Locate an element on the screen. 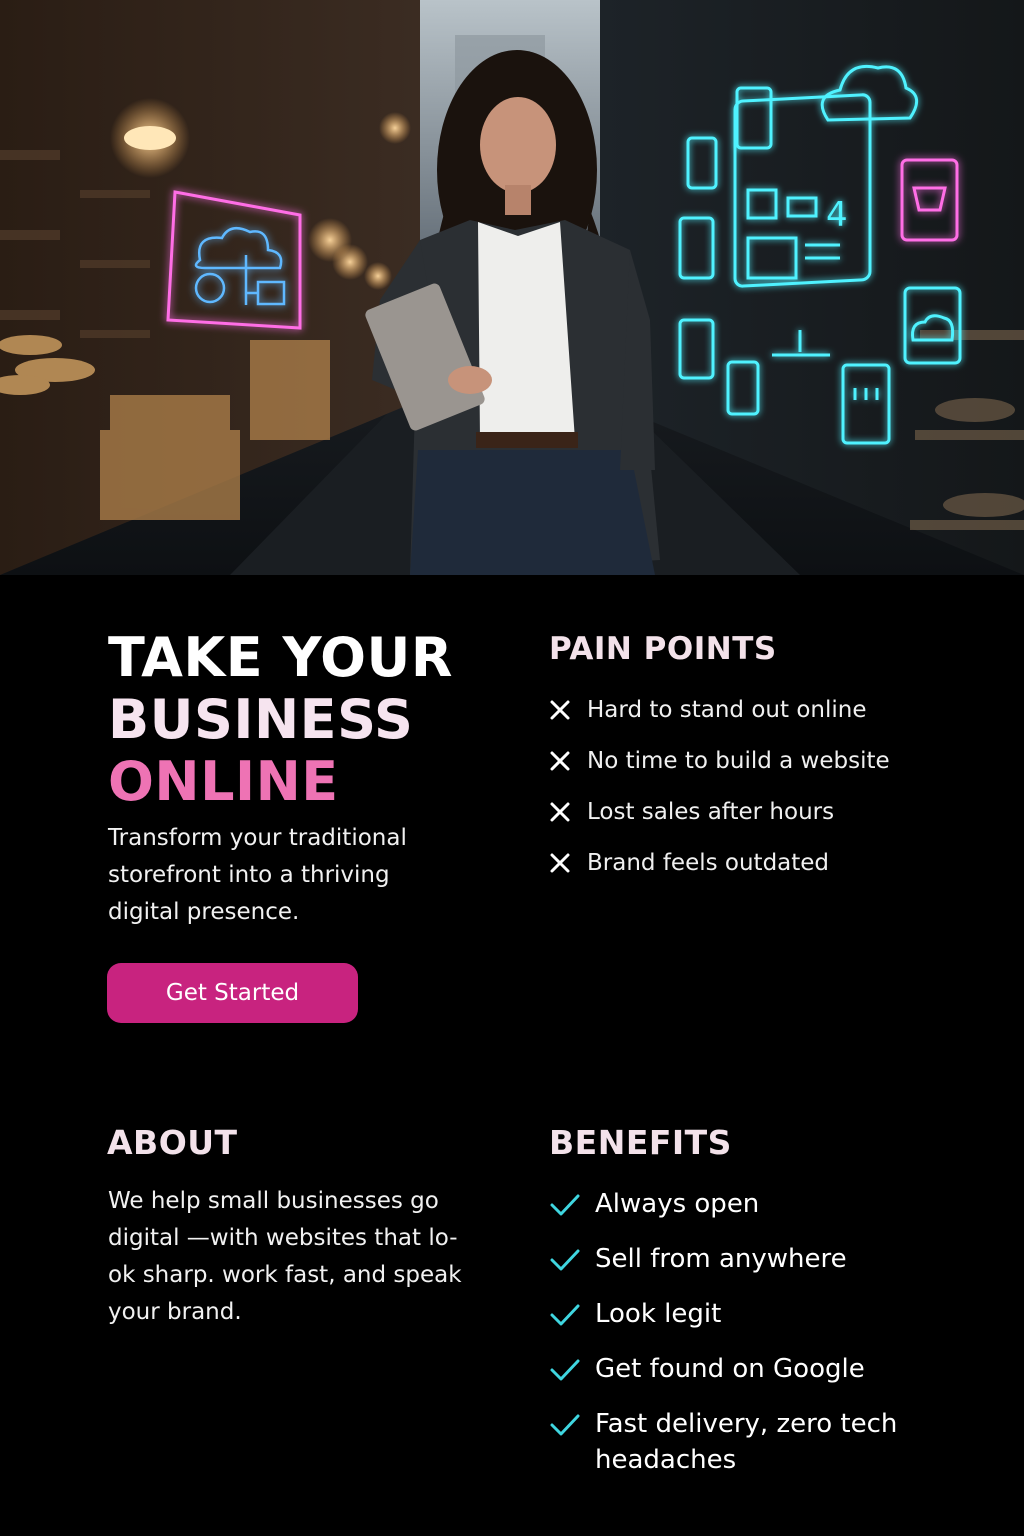  pain-point-item: Lost sales after hours is located at coordinates (719, 820).